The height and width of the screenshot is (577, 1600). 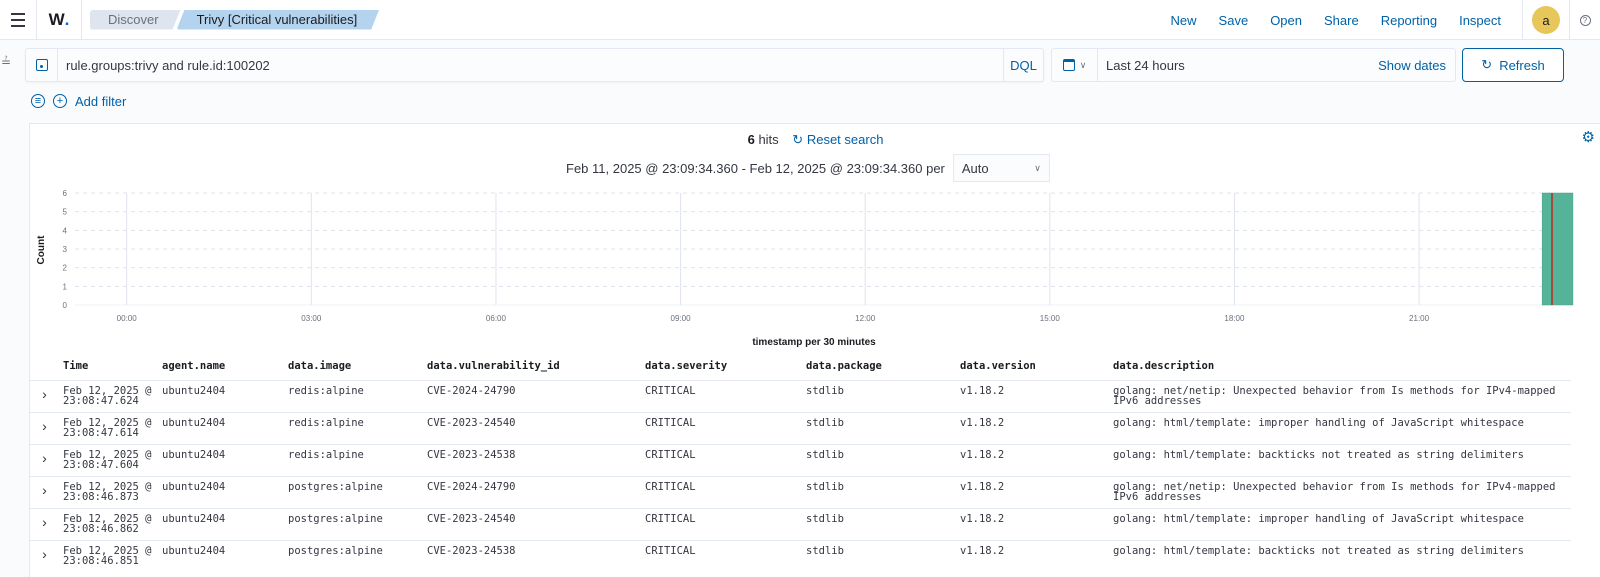 I want to click on x-axis-title: timestamp per 30 minutes, so click(x=814, y=342).